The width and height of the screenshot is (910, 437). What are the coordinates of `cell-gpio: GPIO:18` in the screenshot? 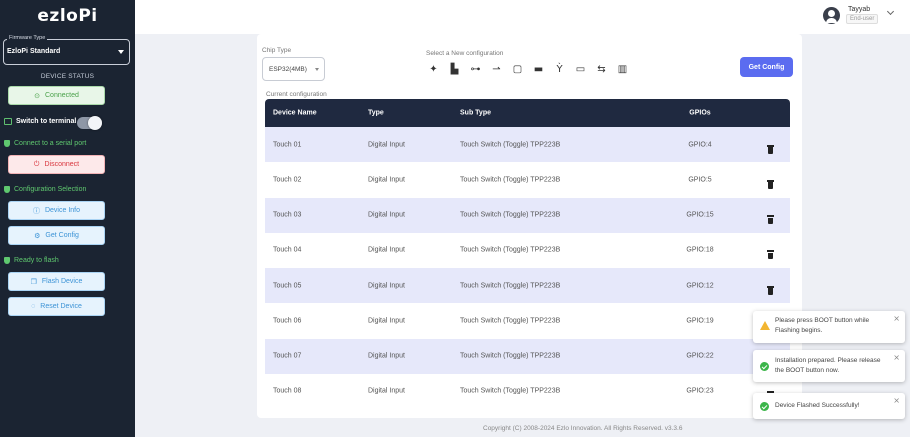 It's located at (700, 250).